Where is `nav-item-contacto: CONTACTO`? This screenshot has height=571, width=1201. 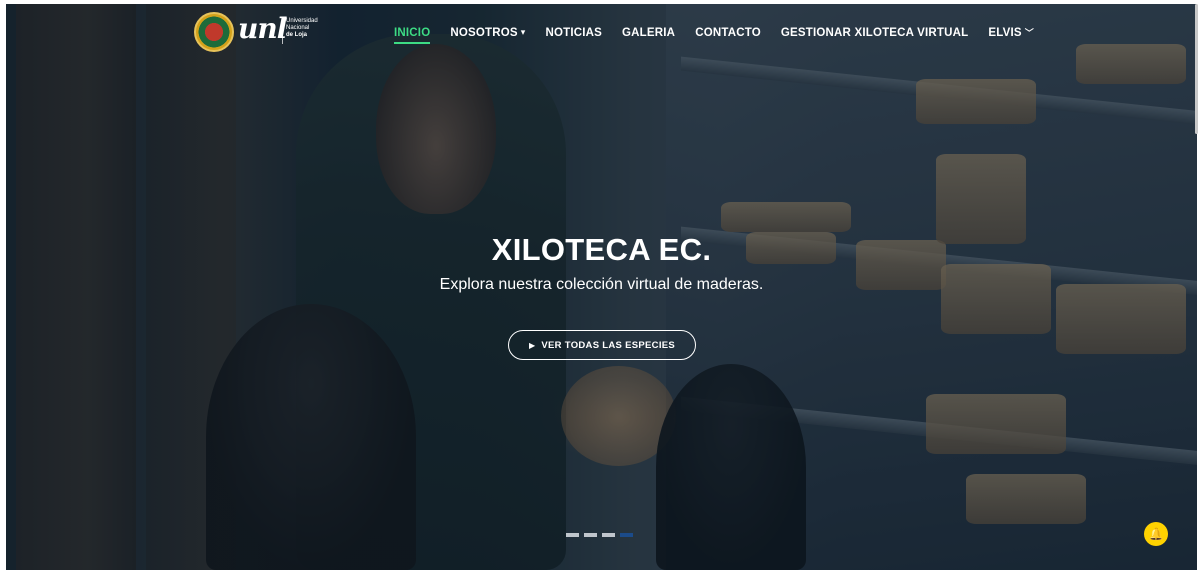
nav-item-contacto: CONTACTO is located at coordinates (728, 32).